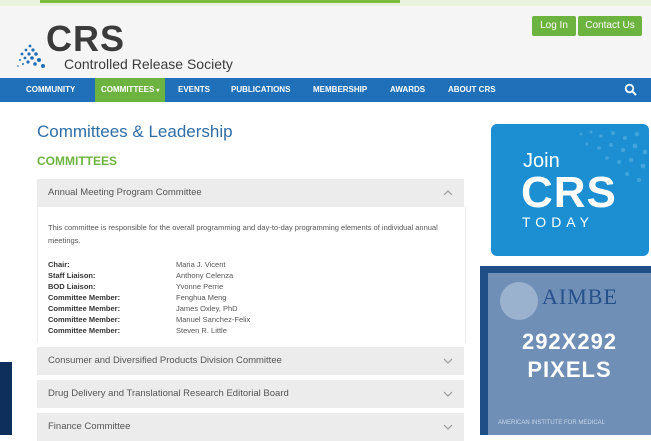 The height and width of the screenshot is (441, 651). What do you see at coordinates (72, 275) in the screenshot?
I see `member-role: Staff Liaison:` at bounding box center [72, 275].